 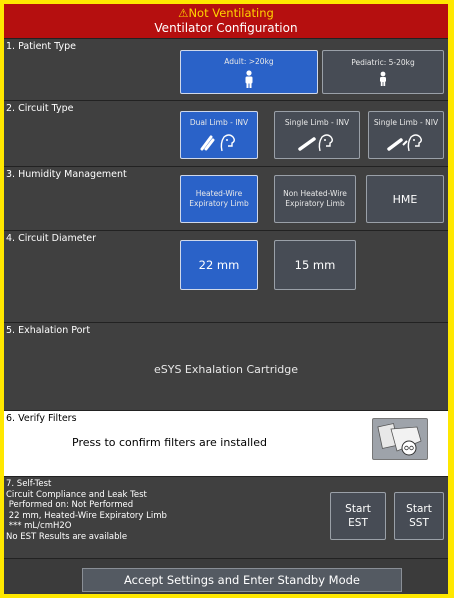 What do you see at coordinates (315, 193) in the screenshot?
I see `option-label-line1: Non Heated-Wire` at bounding box center [315, 193].